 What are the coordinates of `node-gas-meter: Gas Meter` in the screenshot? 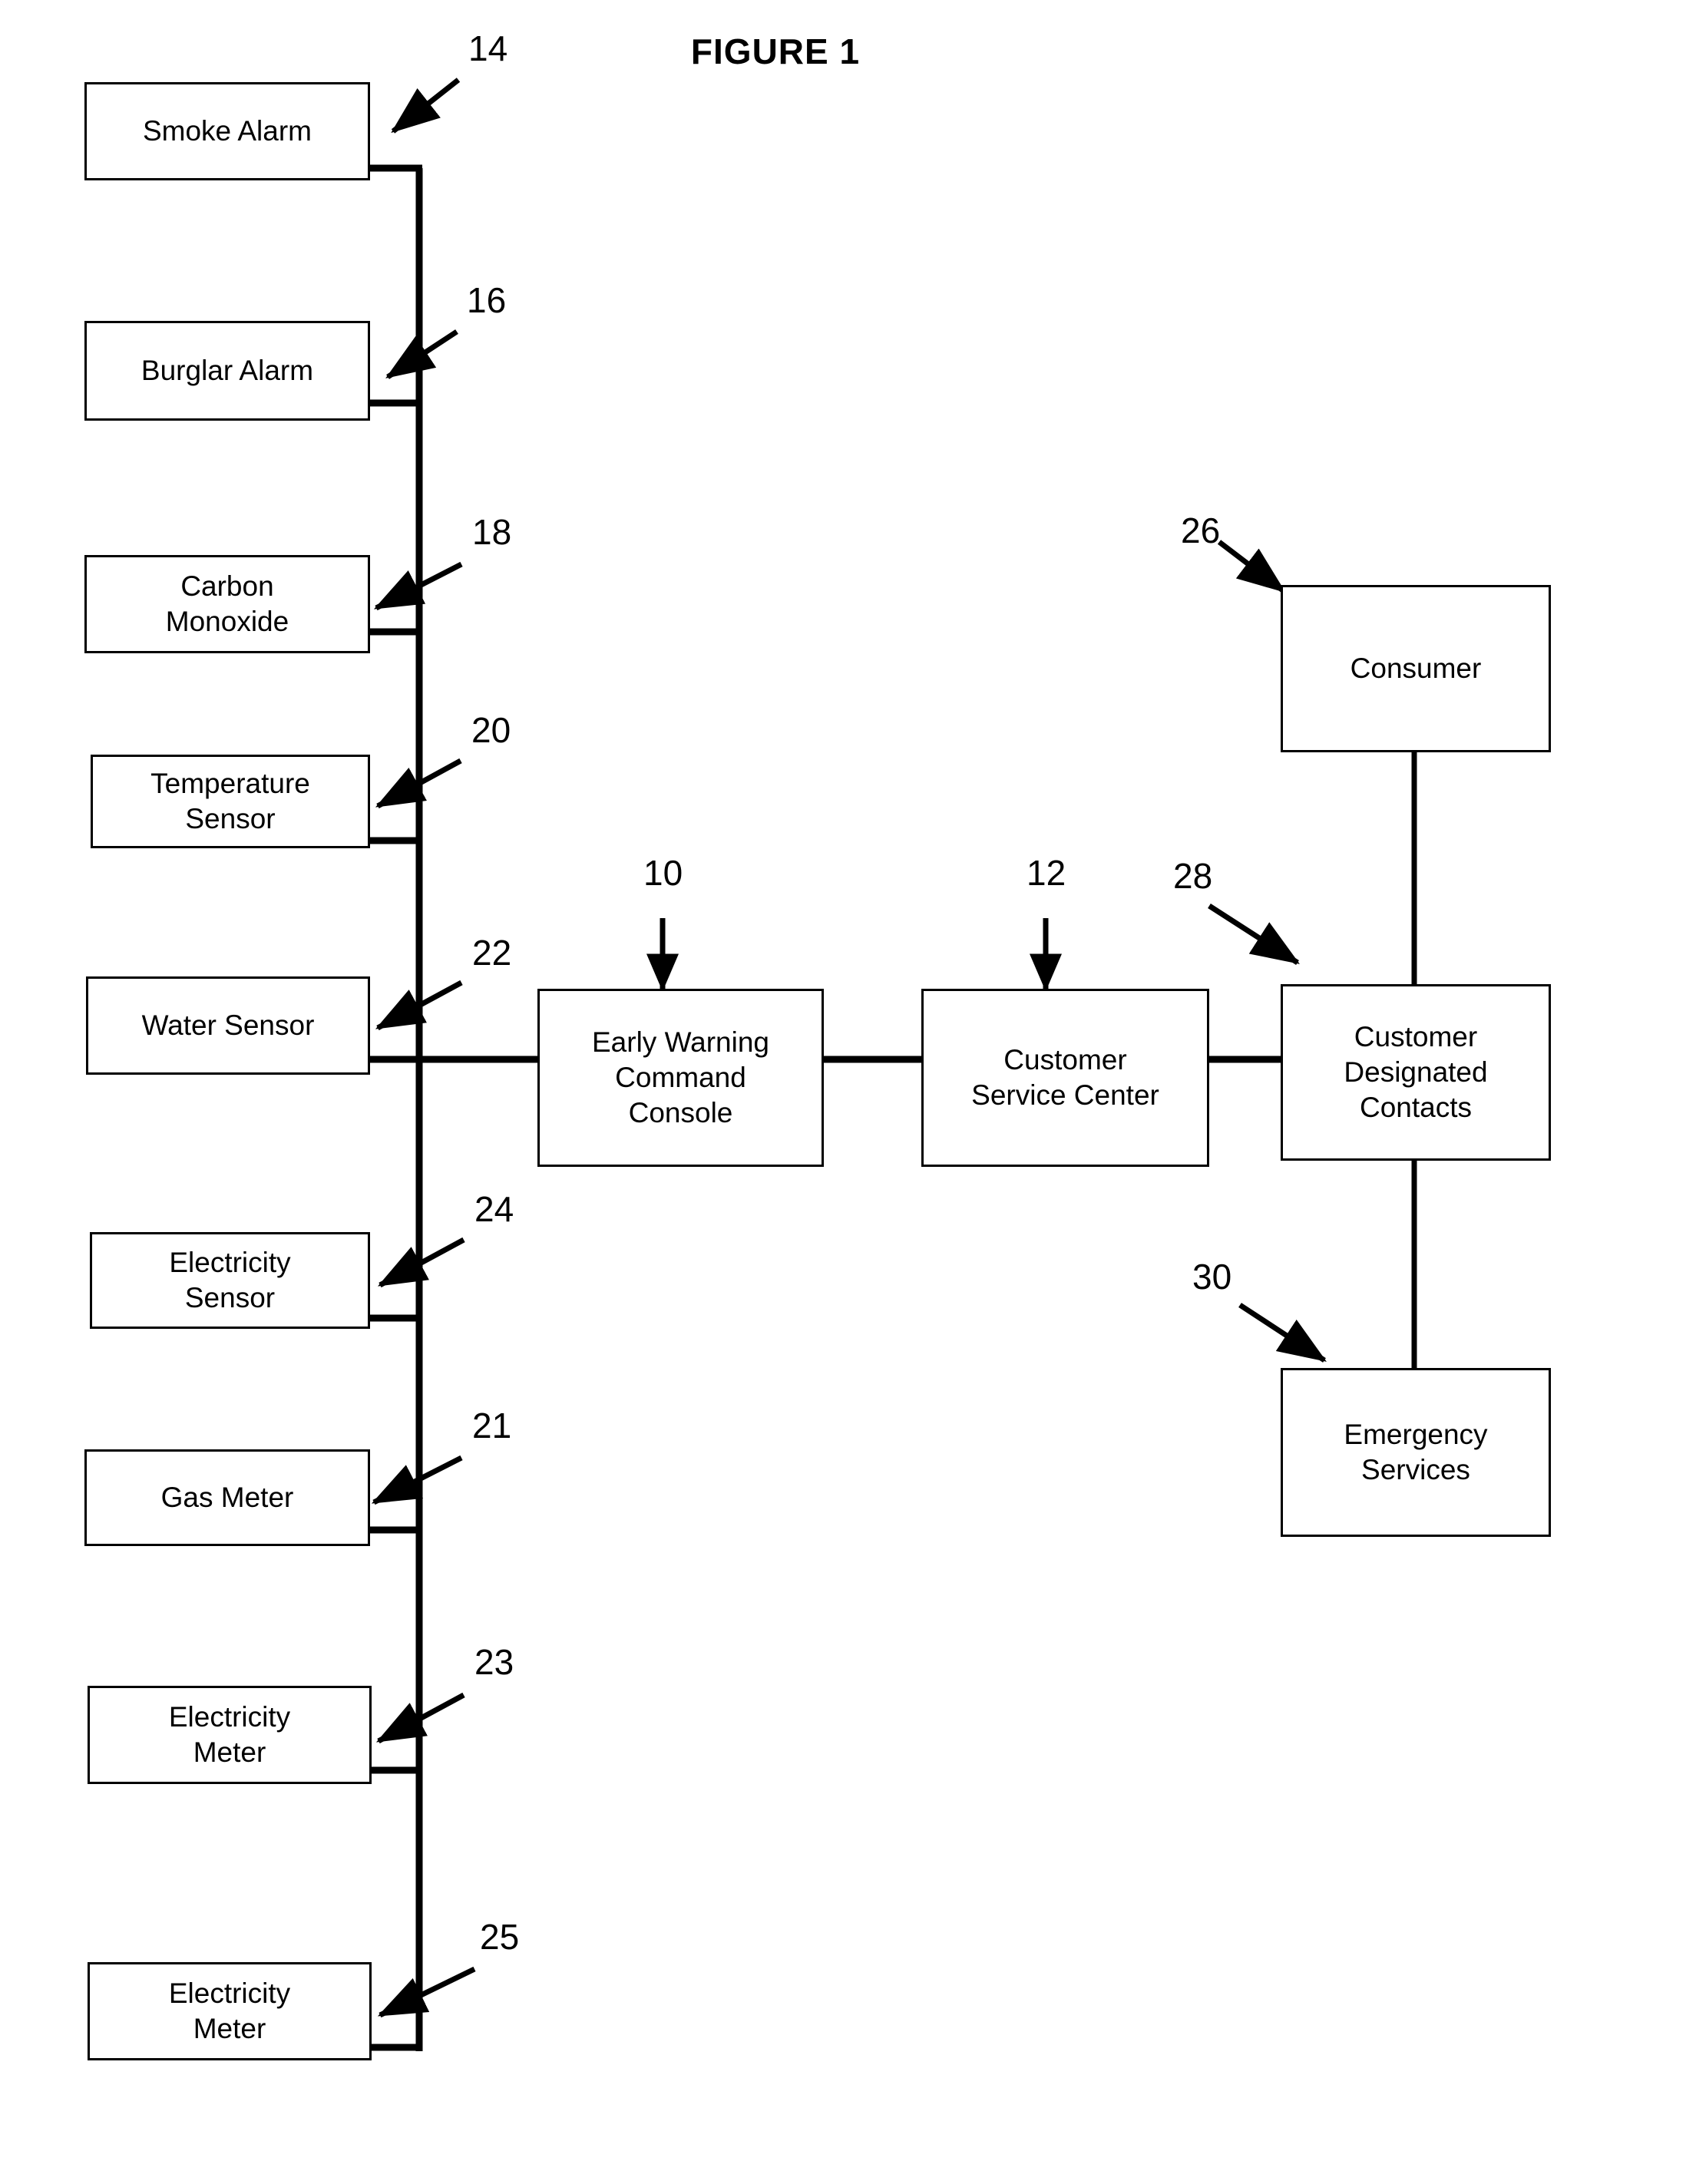 It's located at (227, 1497).